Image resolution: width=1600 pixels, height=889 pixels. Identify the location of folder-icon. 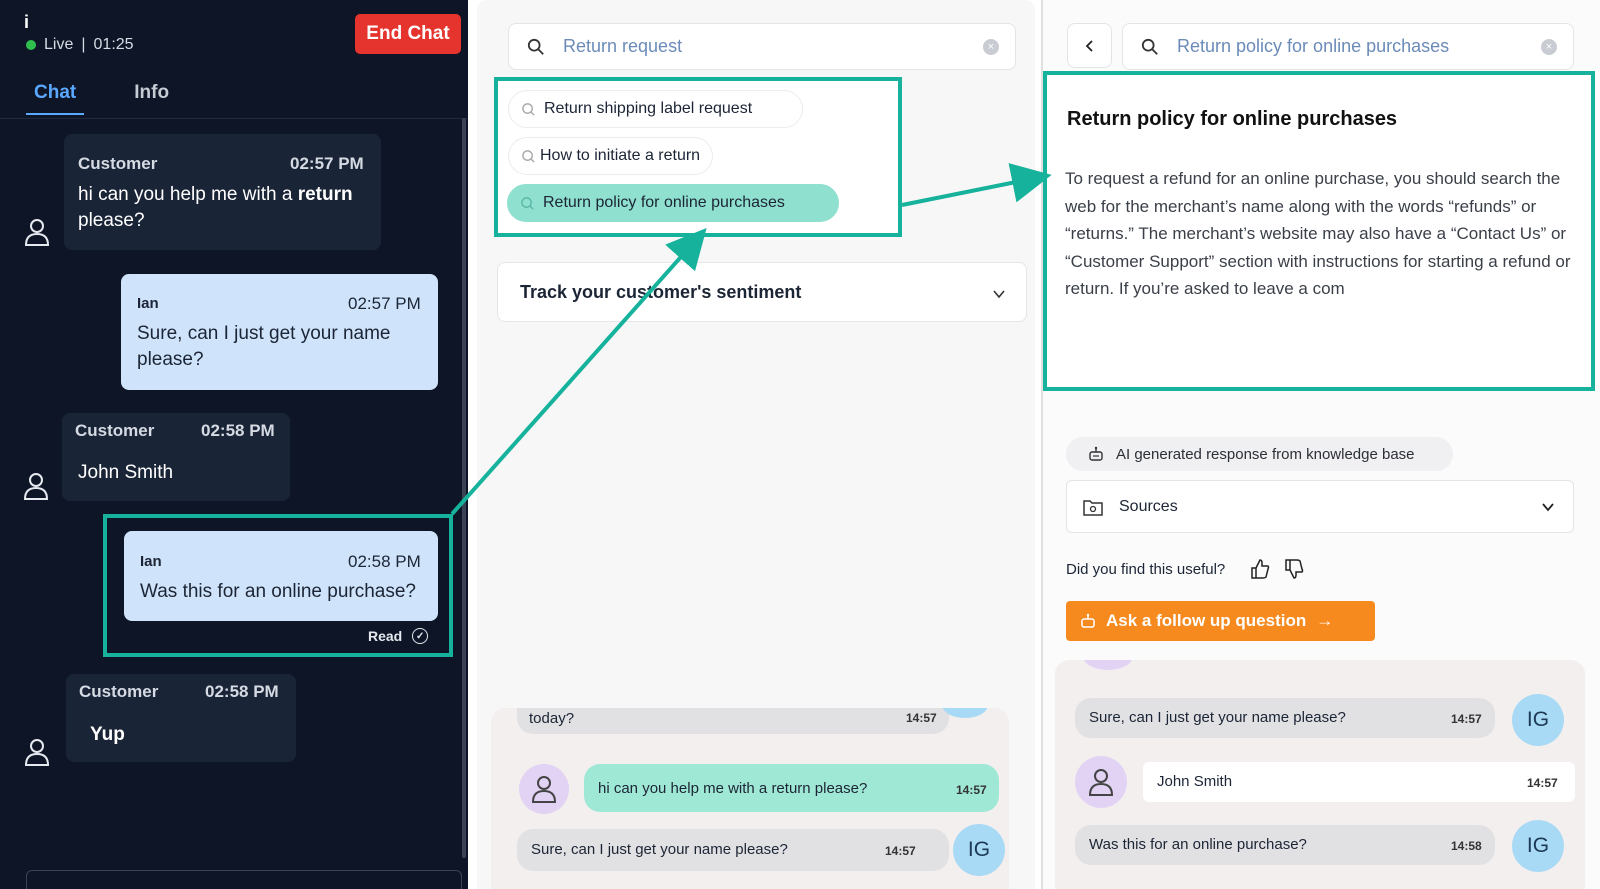
(1093, 507).